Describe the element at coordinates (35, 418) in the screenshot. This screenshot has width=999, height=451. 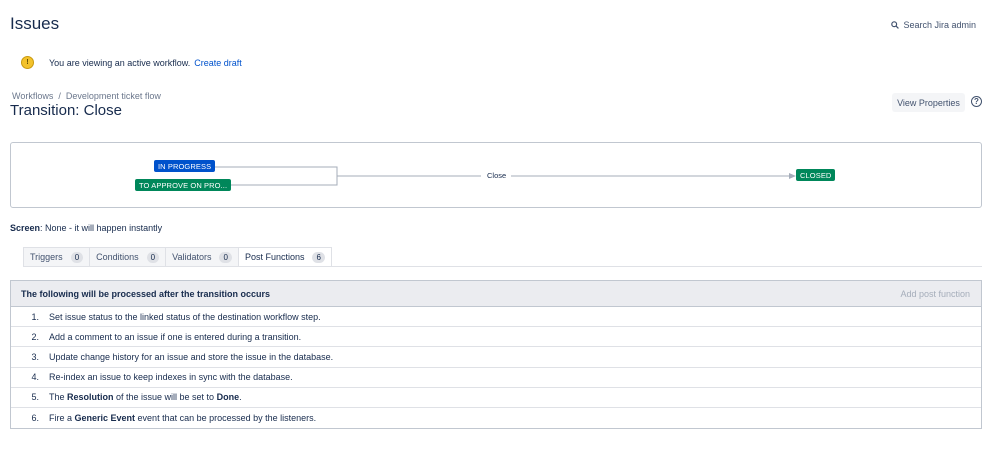
I see `row-number: 6.` at that location.